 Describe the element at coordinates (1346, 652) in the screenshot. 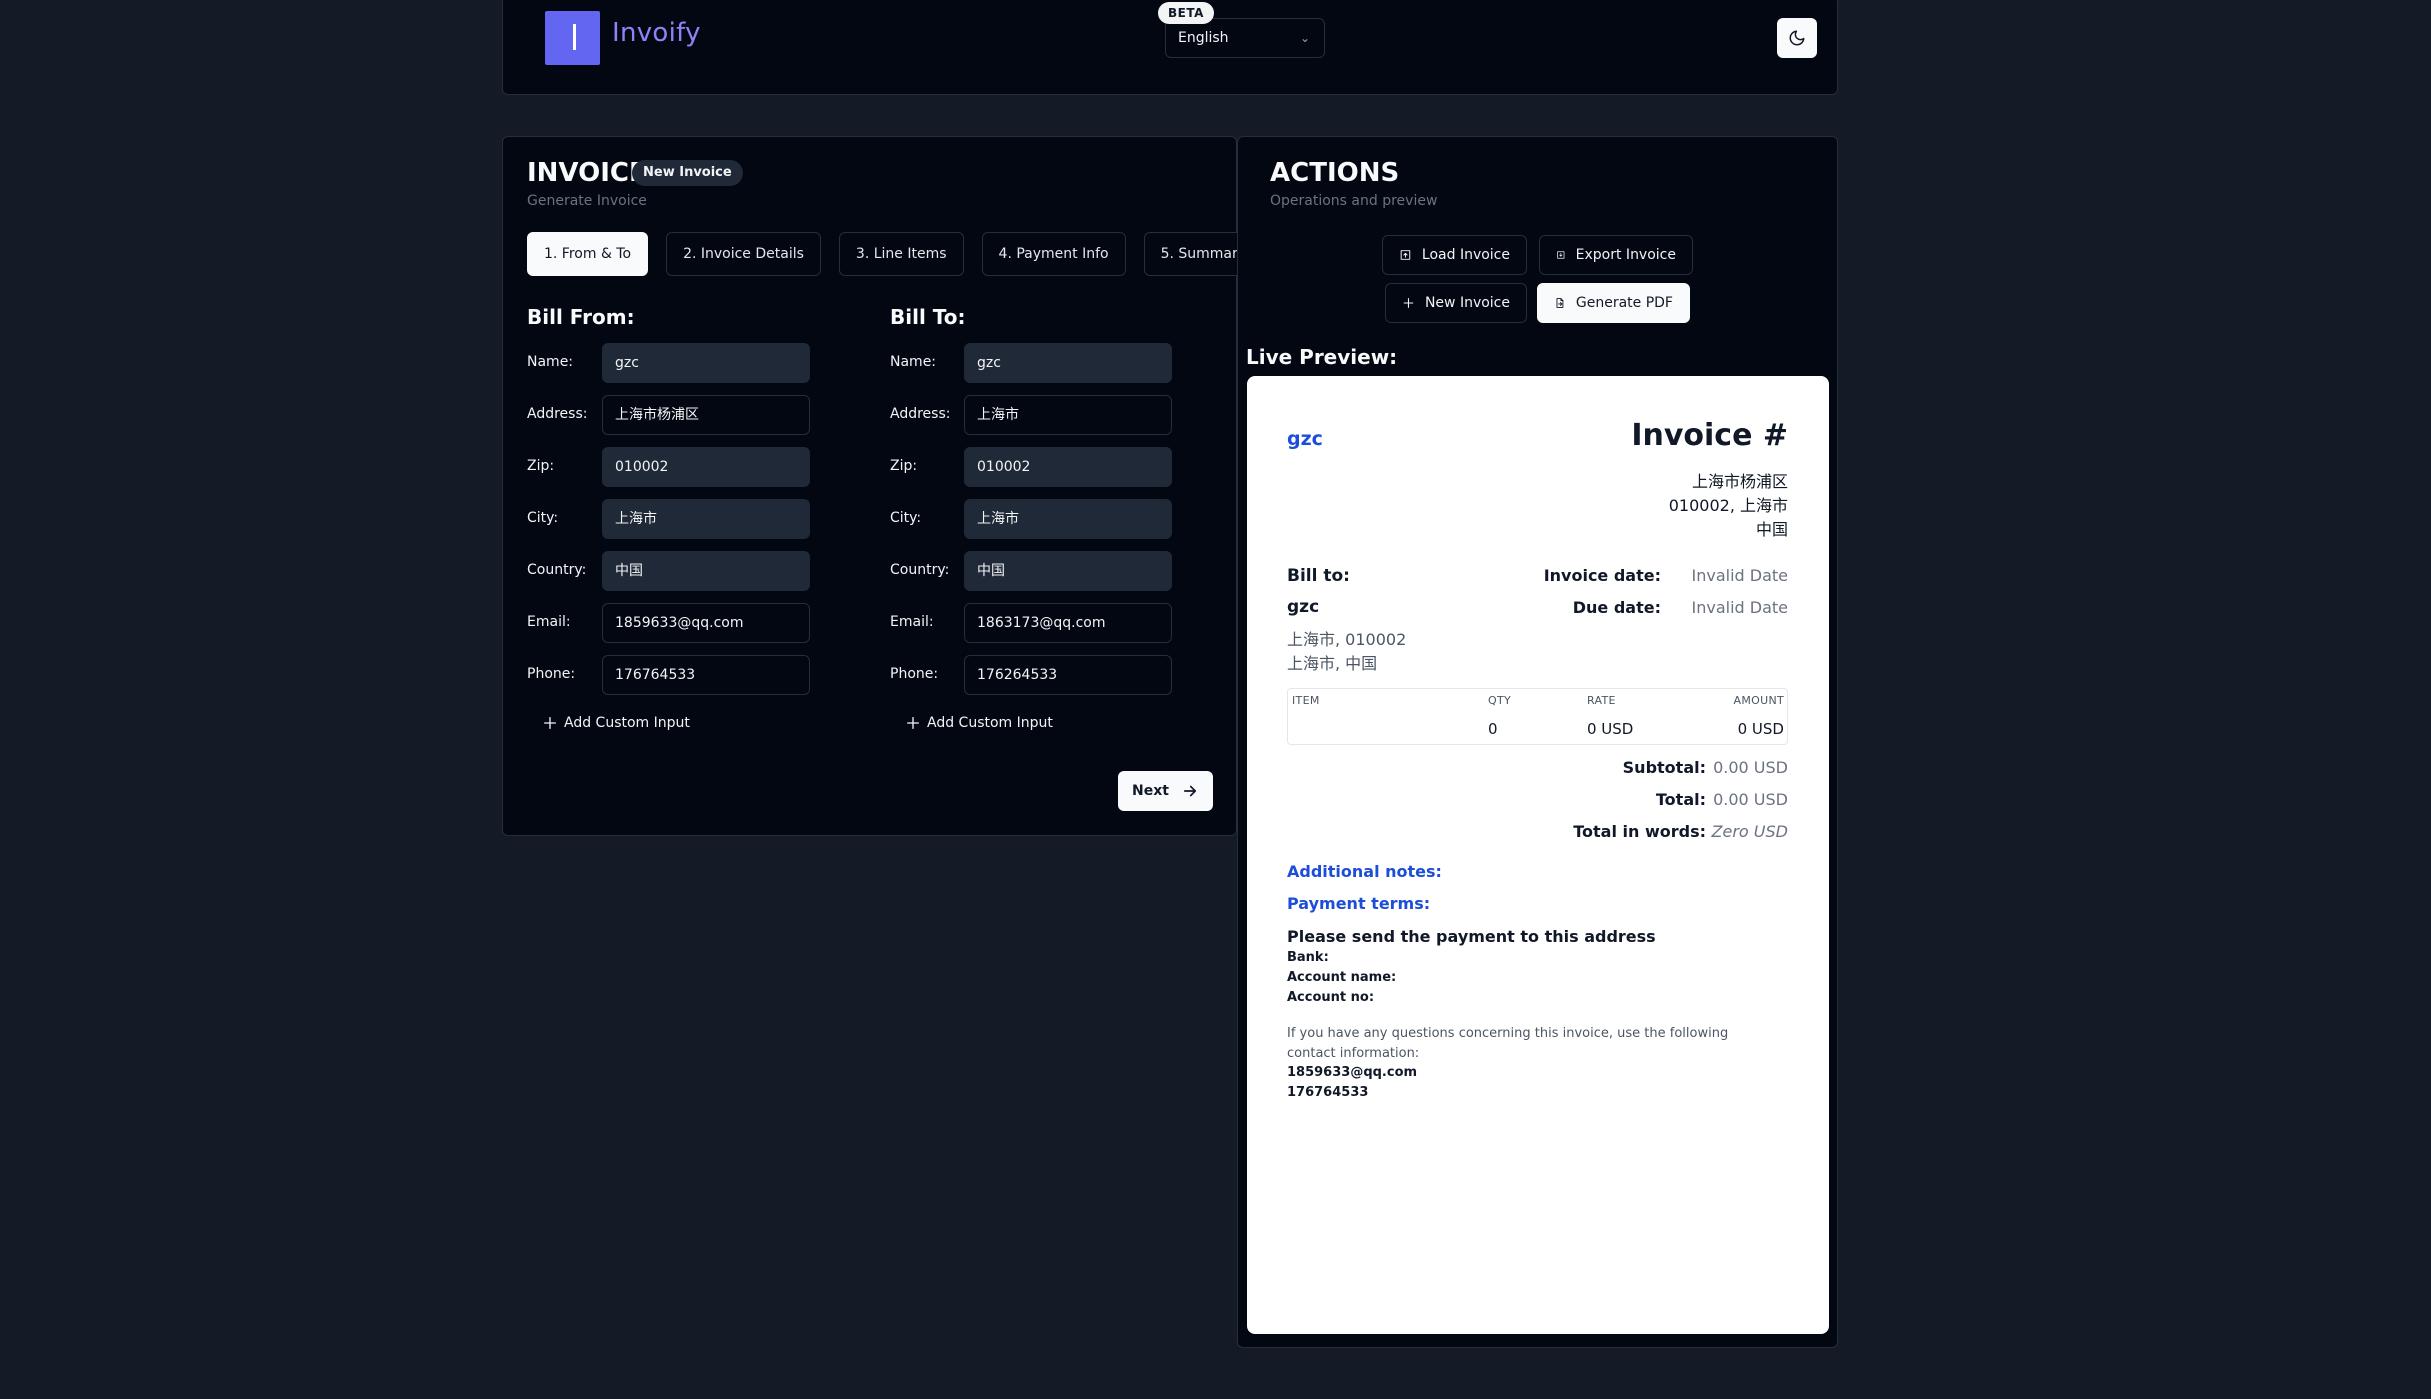

I see `preview-receiver-address: 上海市, 010002 上海市, 中国` at that location.